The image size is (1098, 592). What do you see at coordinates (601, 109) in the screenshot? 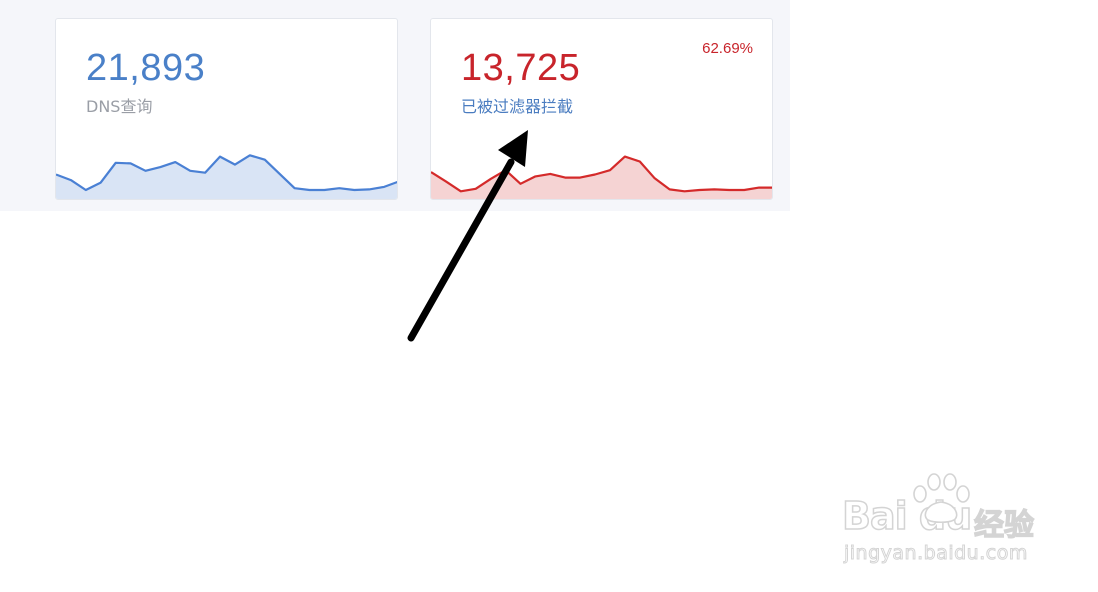
I see `blocked-by-filters-card: 62.69% 13,725 已被过滤器拦截` at bounding box center [601, 109].